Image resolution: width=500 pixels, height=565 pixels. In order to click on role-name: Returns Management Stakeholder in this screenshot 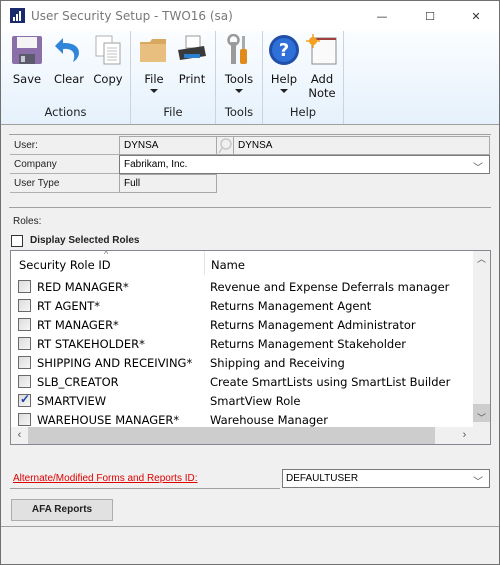, I will do `click(308, 344)`.